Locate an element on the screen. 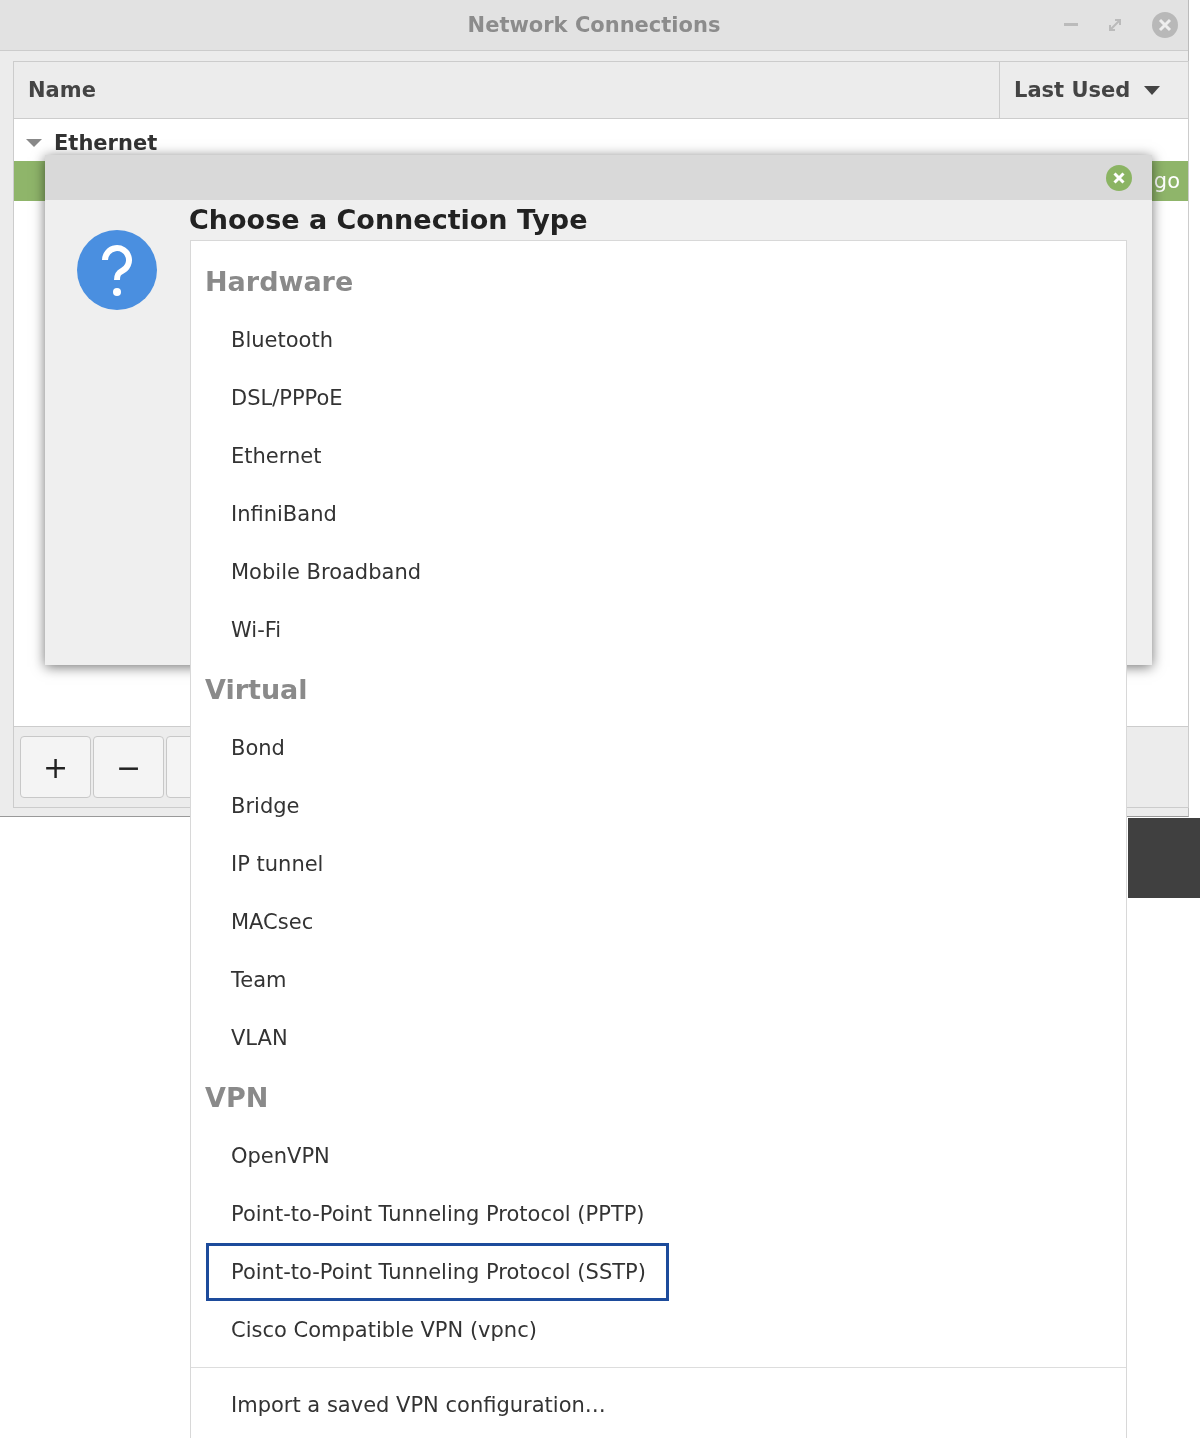  column-header: Name is located at coordinates (506, 90).